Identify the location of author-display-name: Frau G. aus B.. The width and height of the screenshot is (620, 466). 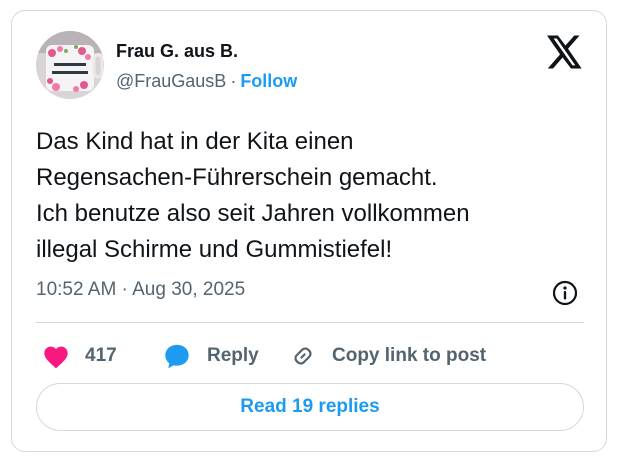
(177, 51).